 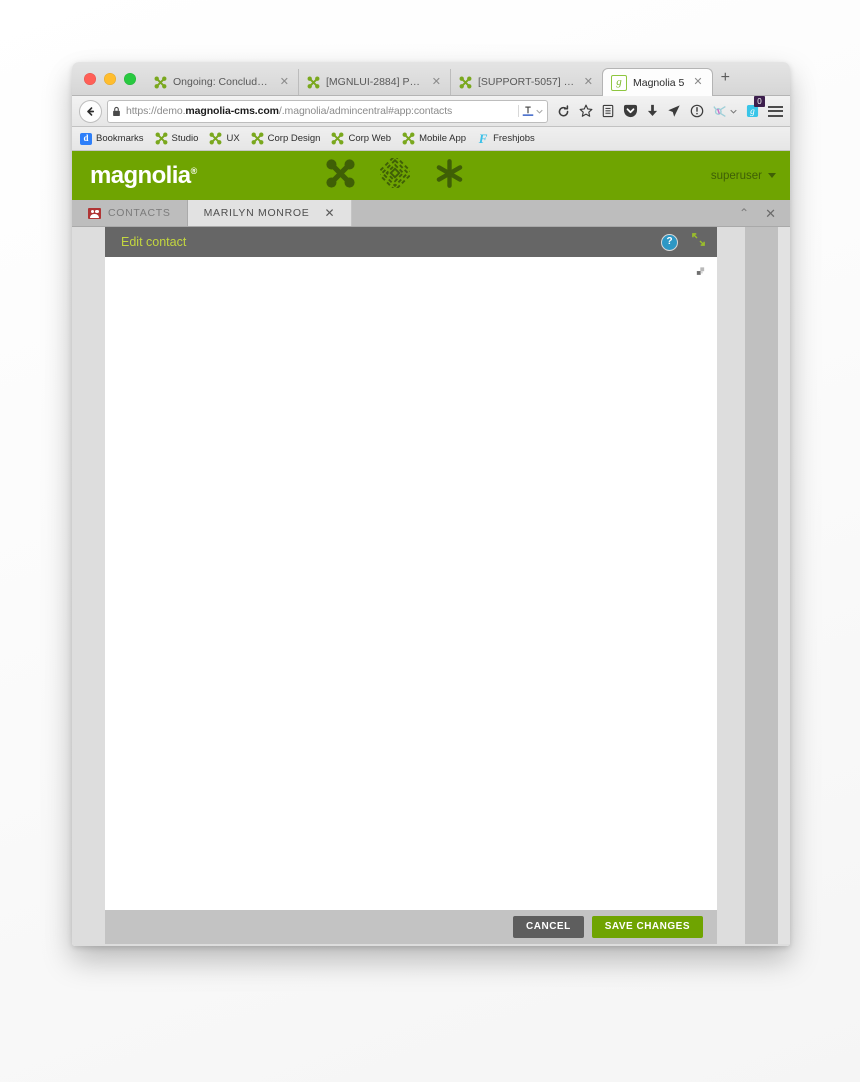 What do you see at coordinates (232, 111) in the screenshot?
I see `url-host: magnolia-cms.com` at bounding box center [232, 111].